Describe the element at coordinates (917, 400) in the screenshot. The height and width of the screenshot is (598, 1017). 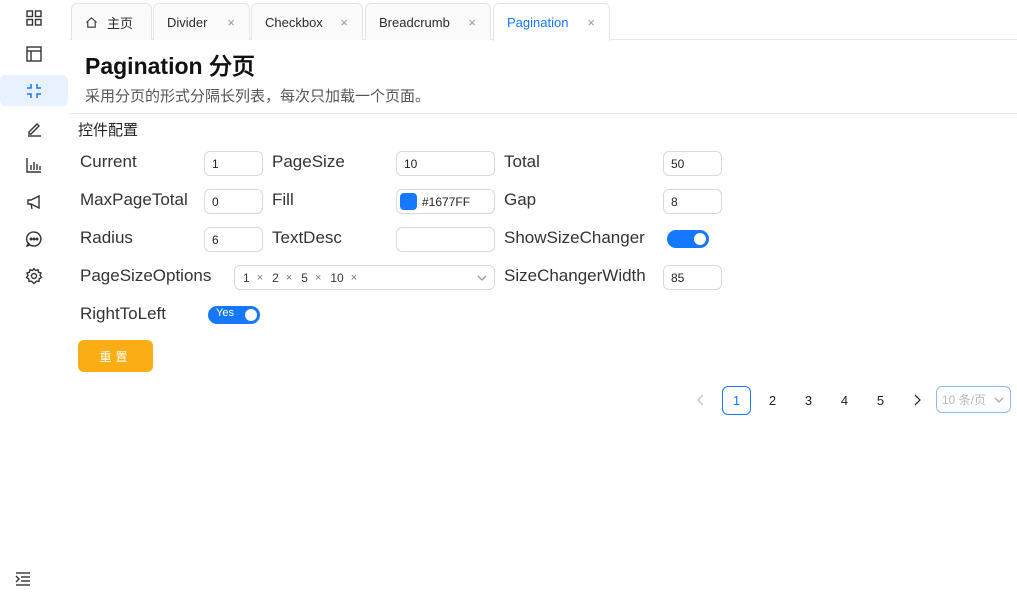
I see `chevron-right-icon` at that location.